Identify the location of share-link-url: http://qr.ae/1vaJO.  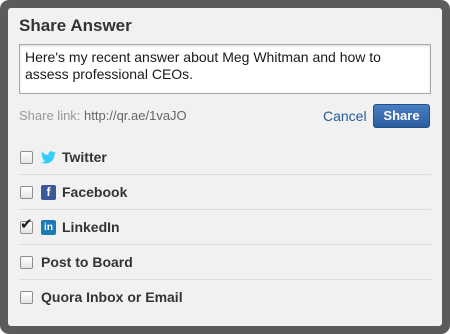
(135, 115).